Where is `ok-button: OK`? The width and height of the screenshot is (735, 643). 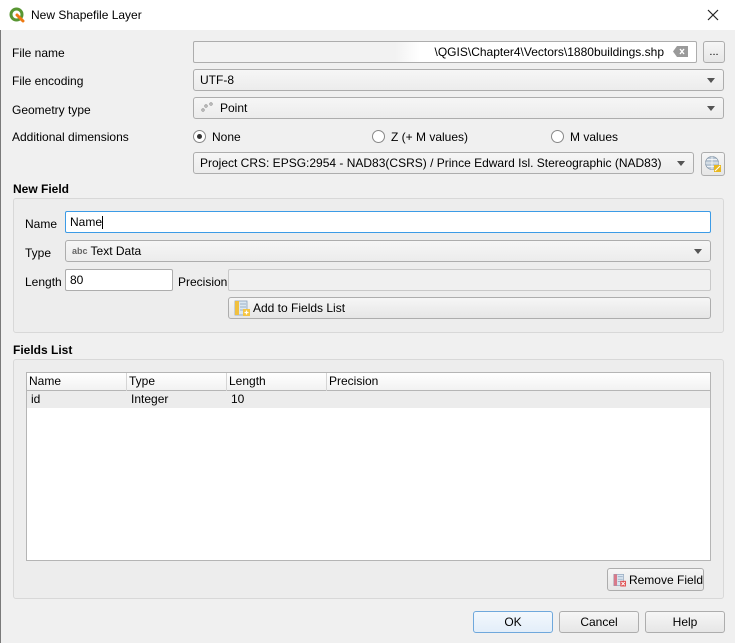 ok-button: OK is located at coordinates (513, 622).